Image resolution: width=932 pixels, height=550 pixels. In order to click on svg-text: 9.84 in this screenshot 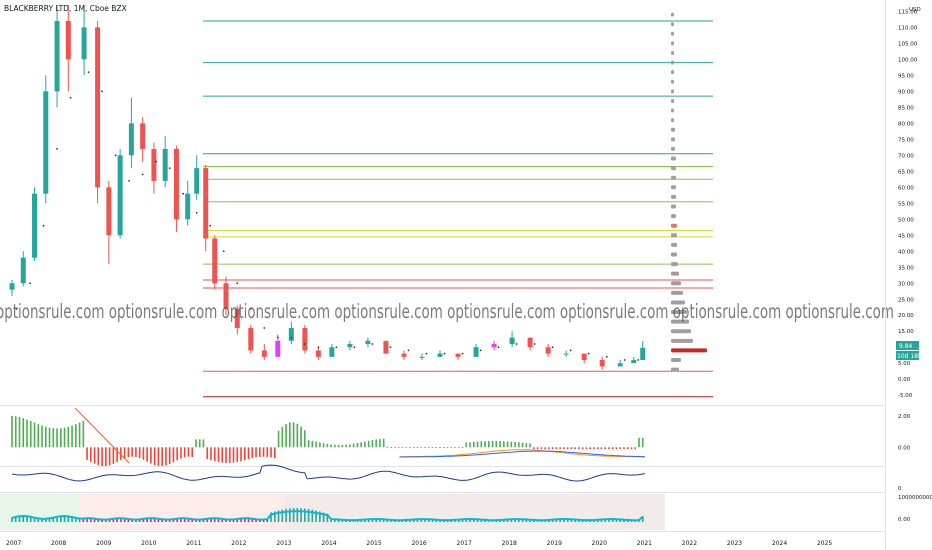, I will do `click(906, 346)`.